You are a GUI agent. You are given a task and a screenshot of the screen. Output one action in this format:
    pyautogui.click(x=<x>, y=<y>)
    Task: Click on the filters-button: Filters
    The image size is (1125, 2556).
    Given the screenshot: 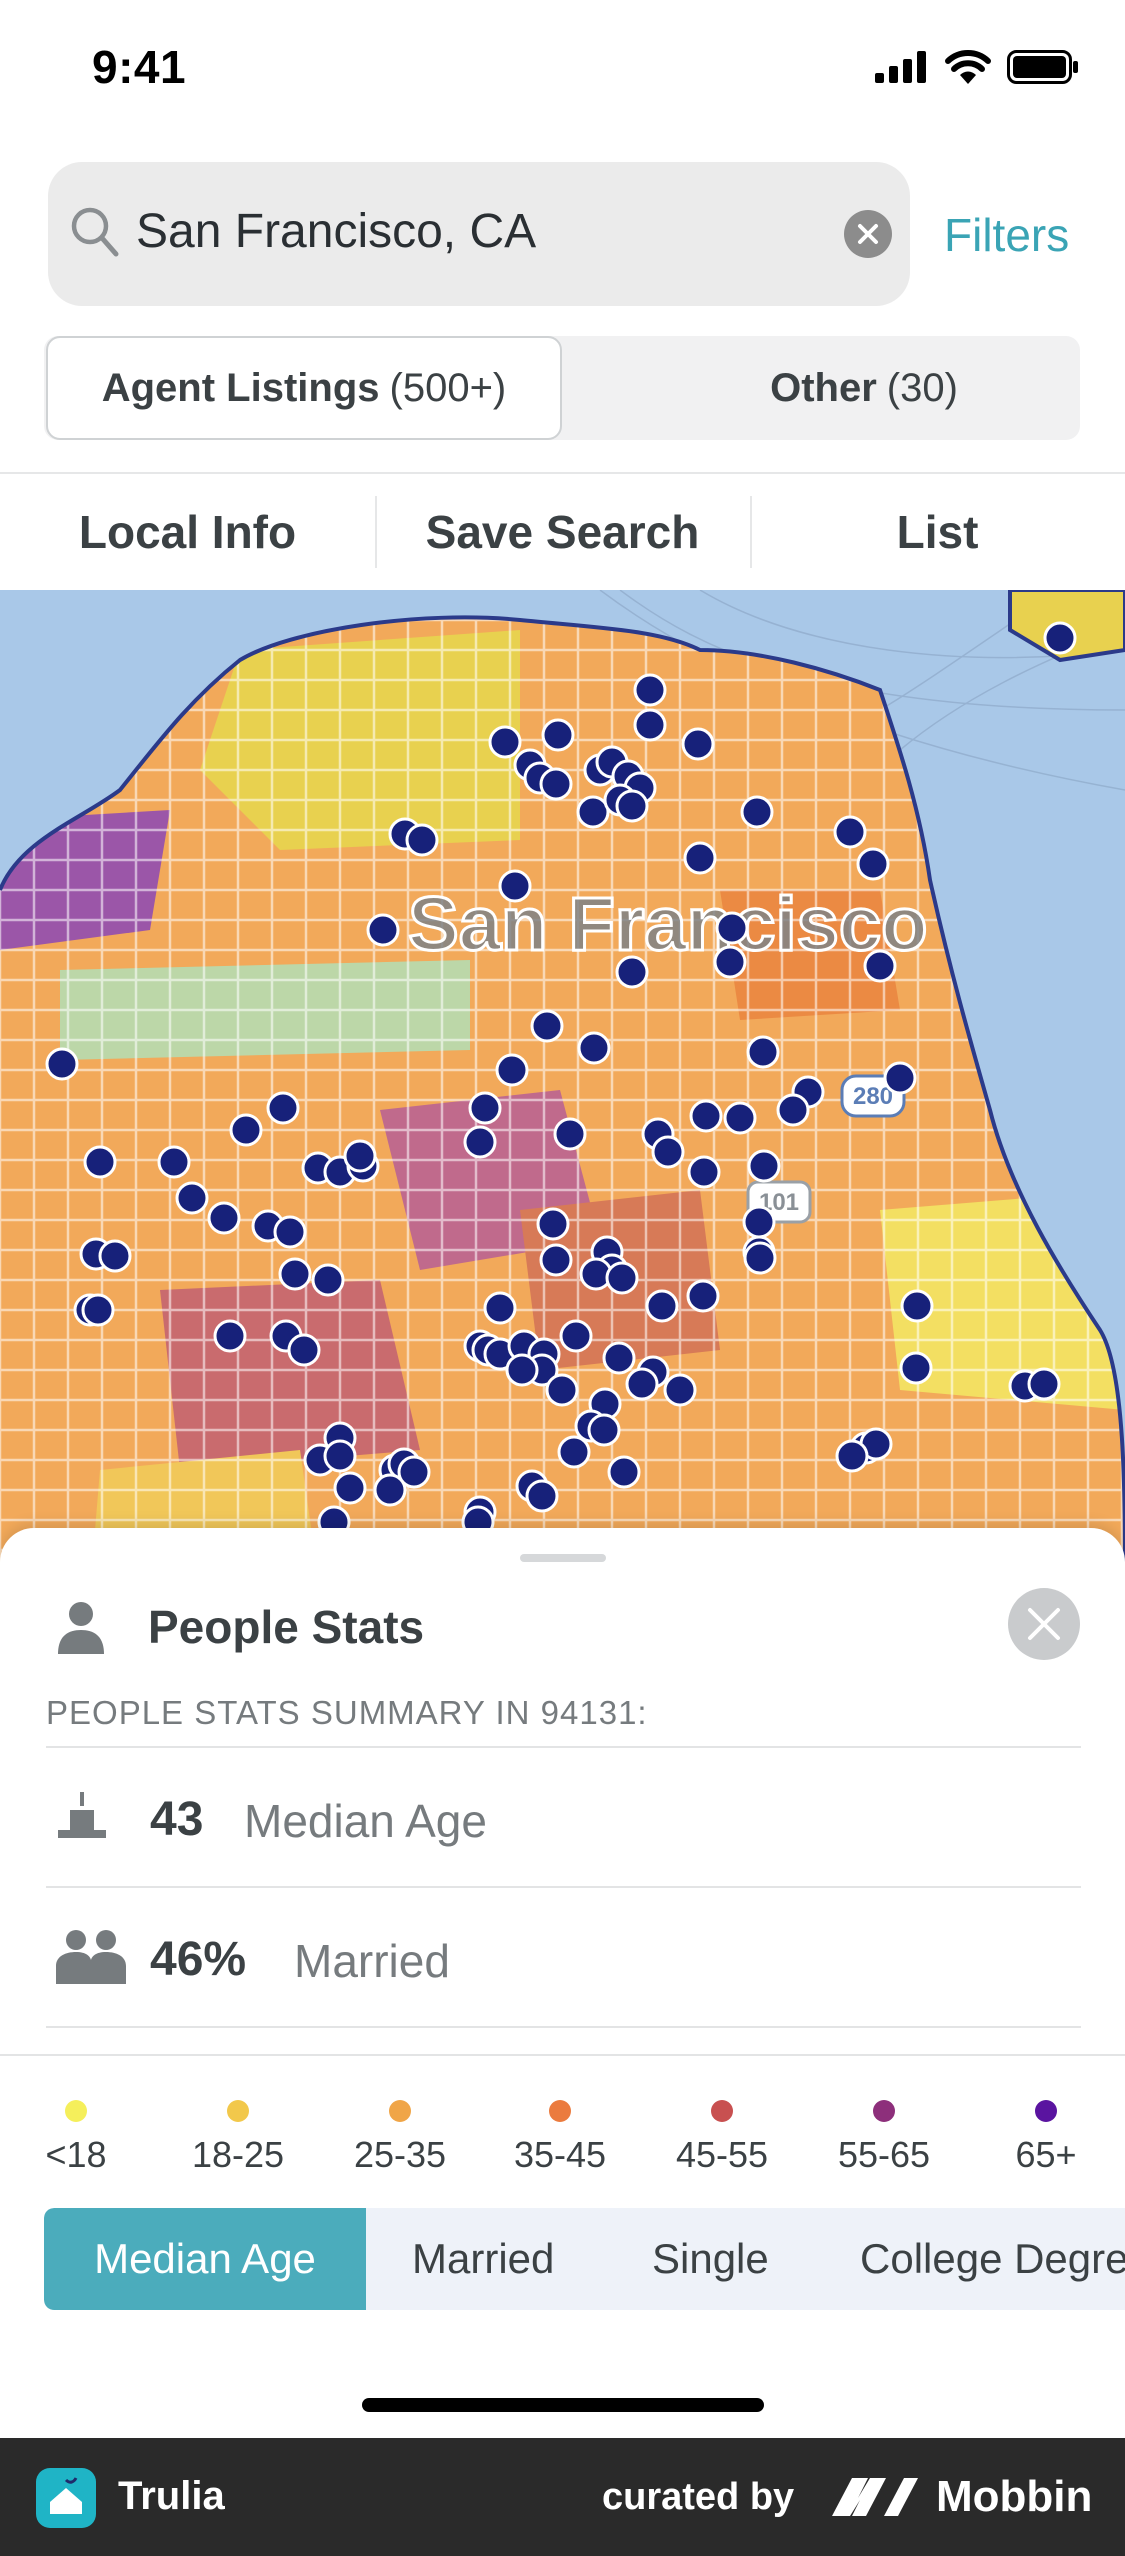 What is the action you would take?
    pyautogui.click(x=1006, y=235)
    